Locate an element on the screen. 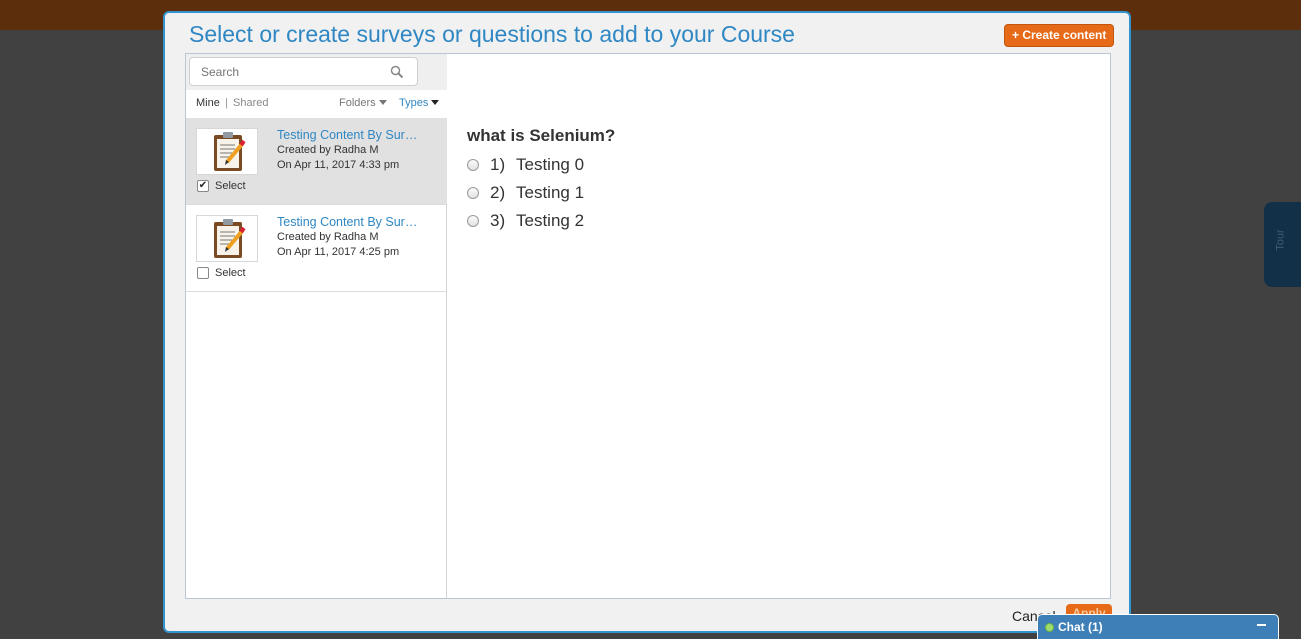  option-text: Testing 1 is located at coordinates (550, 192).